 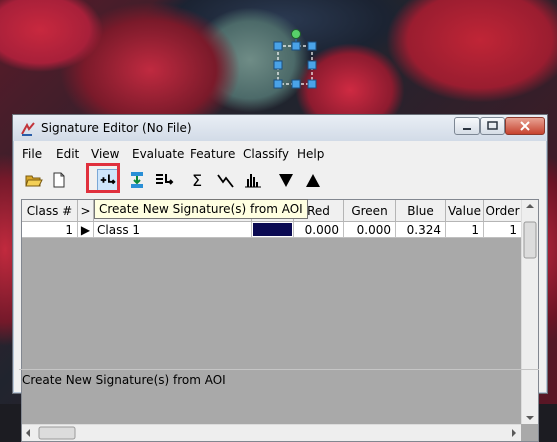 I want to click on move-up-icon, so click(x=313, y=180).